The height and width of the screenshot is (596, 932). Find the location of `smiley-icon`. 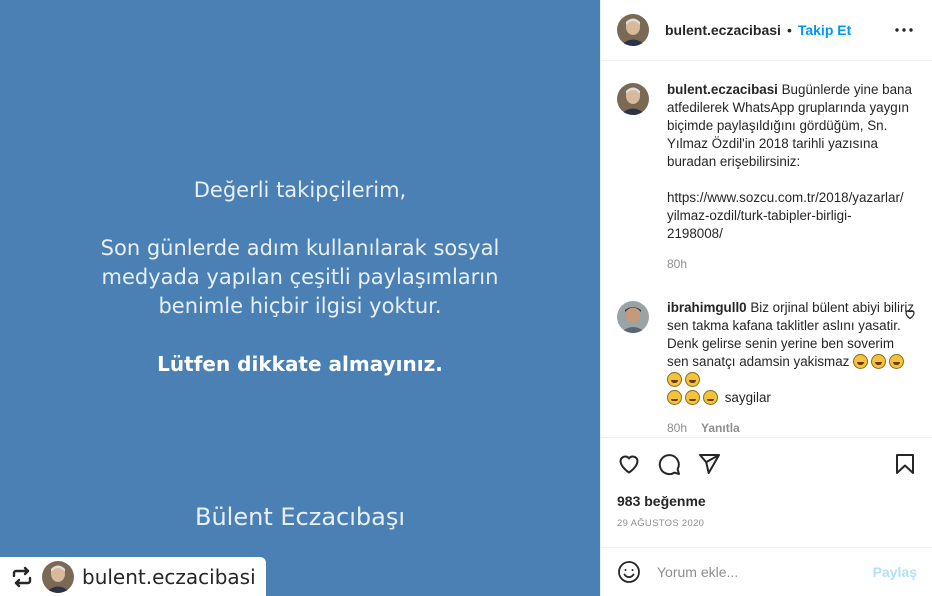

smiley-icon is located at coordinates (629, 572).